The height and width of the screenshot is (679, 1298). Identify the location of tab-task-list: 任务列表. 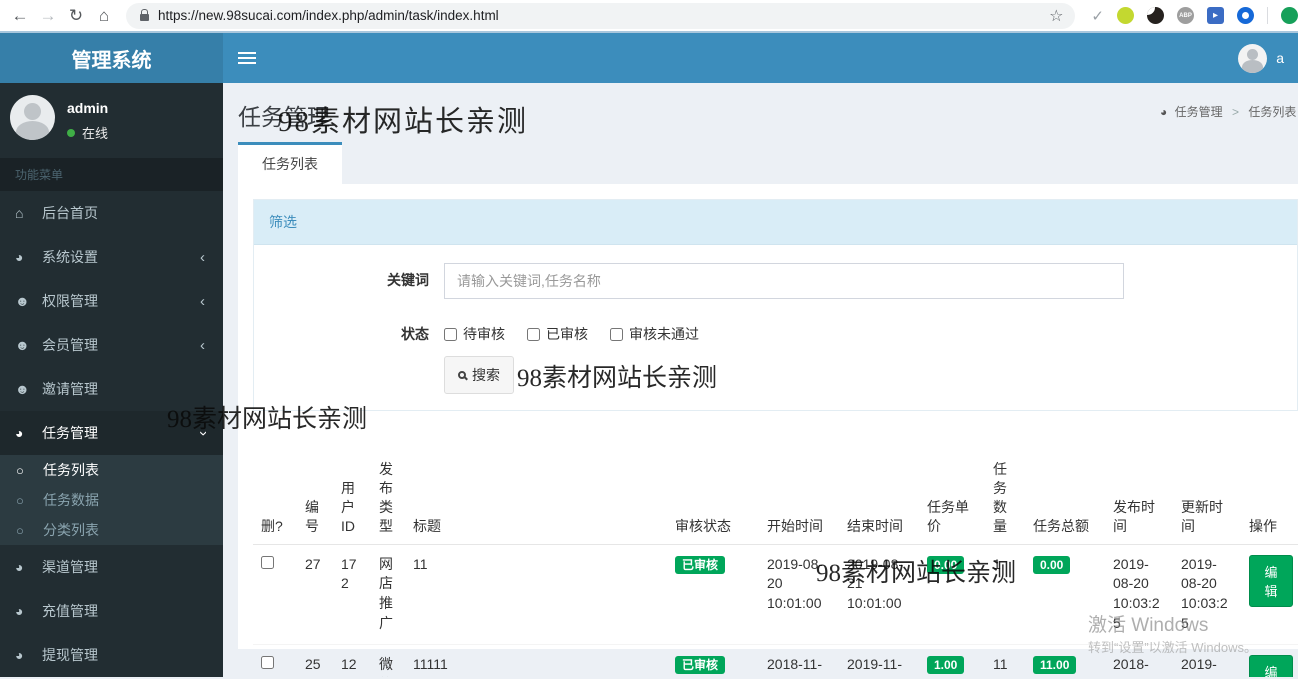
(290, 163).